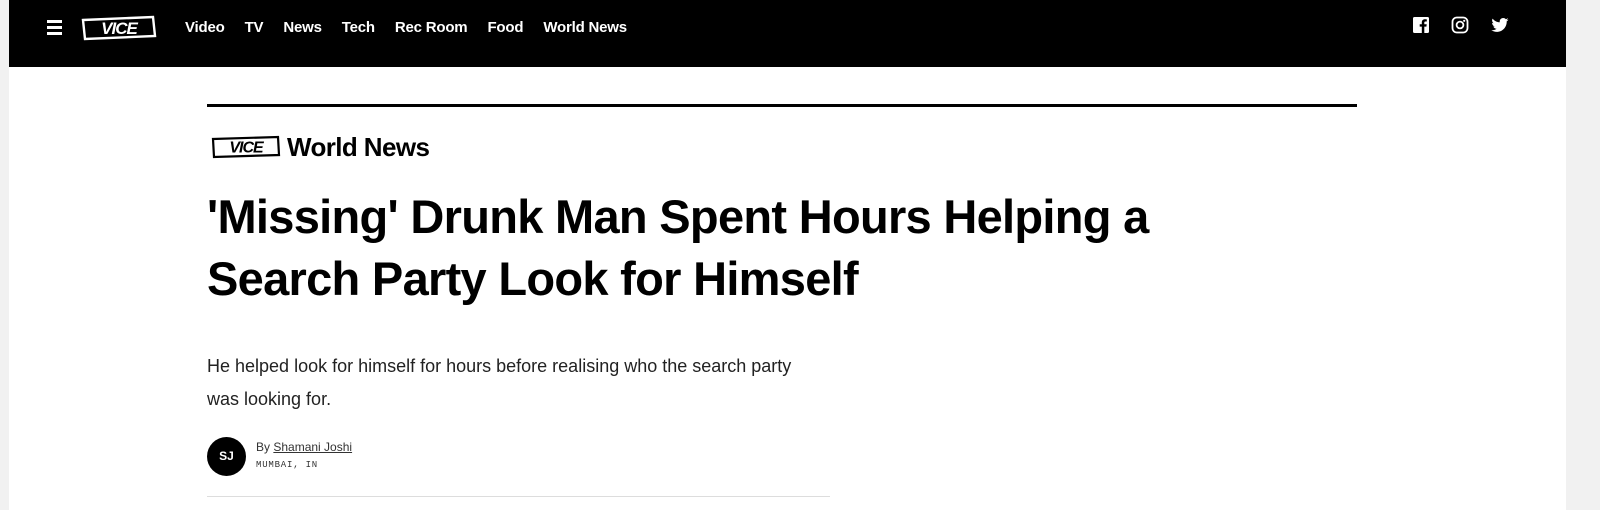 The height and width of the screenshot is (510, 1600). I want to click on byline-divider, so click(518, 496).